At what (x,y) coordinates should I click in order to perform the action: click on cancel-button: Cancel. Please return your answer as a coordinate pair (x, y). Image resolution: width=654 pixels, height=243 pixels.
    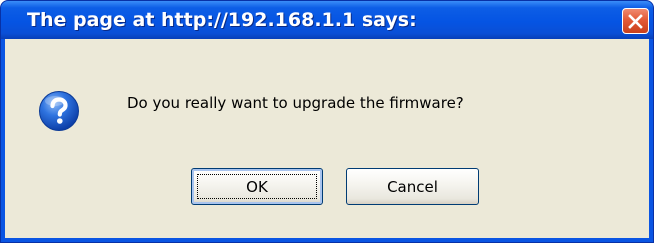
    Looking at the image, I should click on (412, 186).